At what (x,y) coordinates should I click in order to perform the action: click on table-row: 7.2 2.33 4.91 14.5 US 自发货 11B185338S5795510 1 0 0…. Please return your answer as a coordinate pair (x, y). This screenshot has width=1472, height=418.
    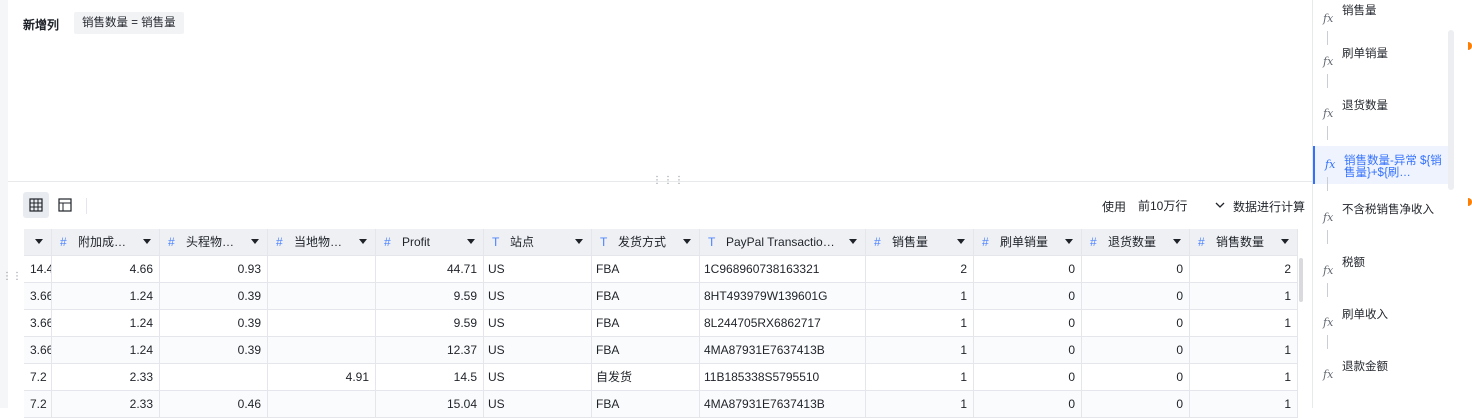
    Looking at the image, I should click on (661, 377).